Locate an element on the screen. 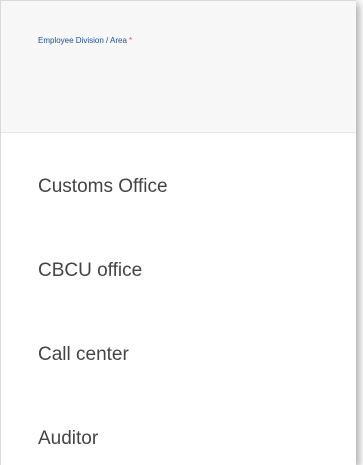 The image size is (363, 465). option-auditor: Auditor is located at coordinates (178, 431).